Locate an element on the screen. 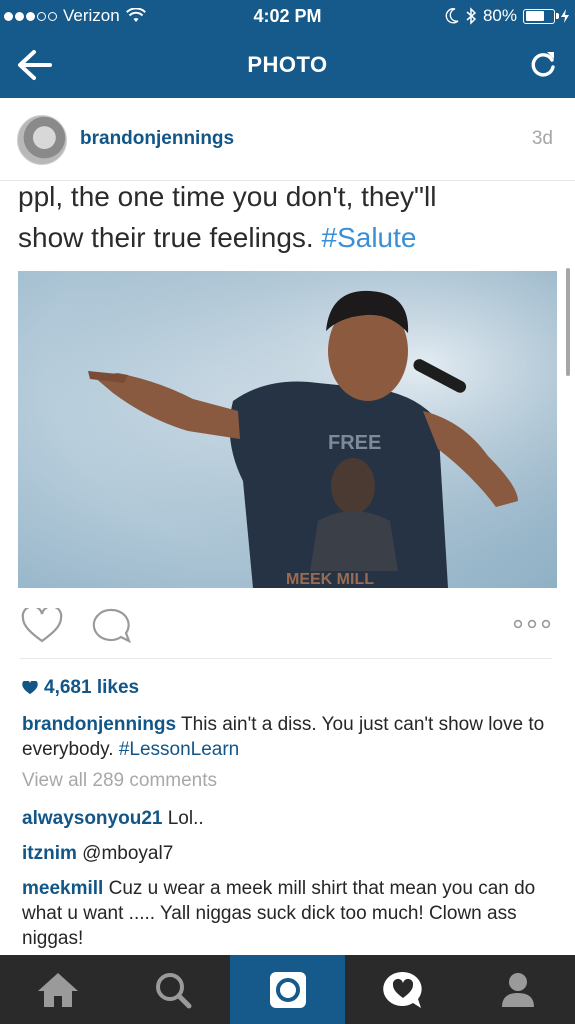  post-header: brandonjennings 3d is located at coordinates (287, 139).